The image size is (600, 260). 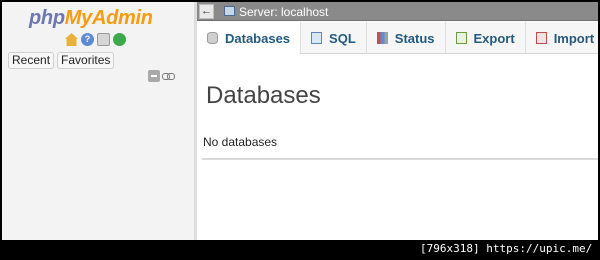 What do you see at coordinates (263, 95) in the screenshot?
I see `page-title: Databases` at bounding box center [263, 95].